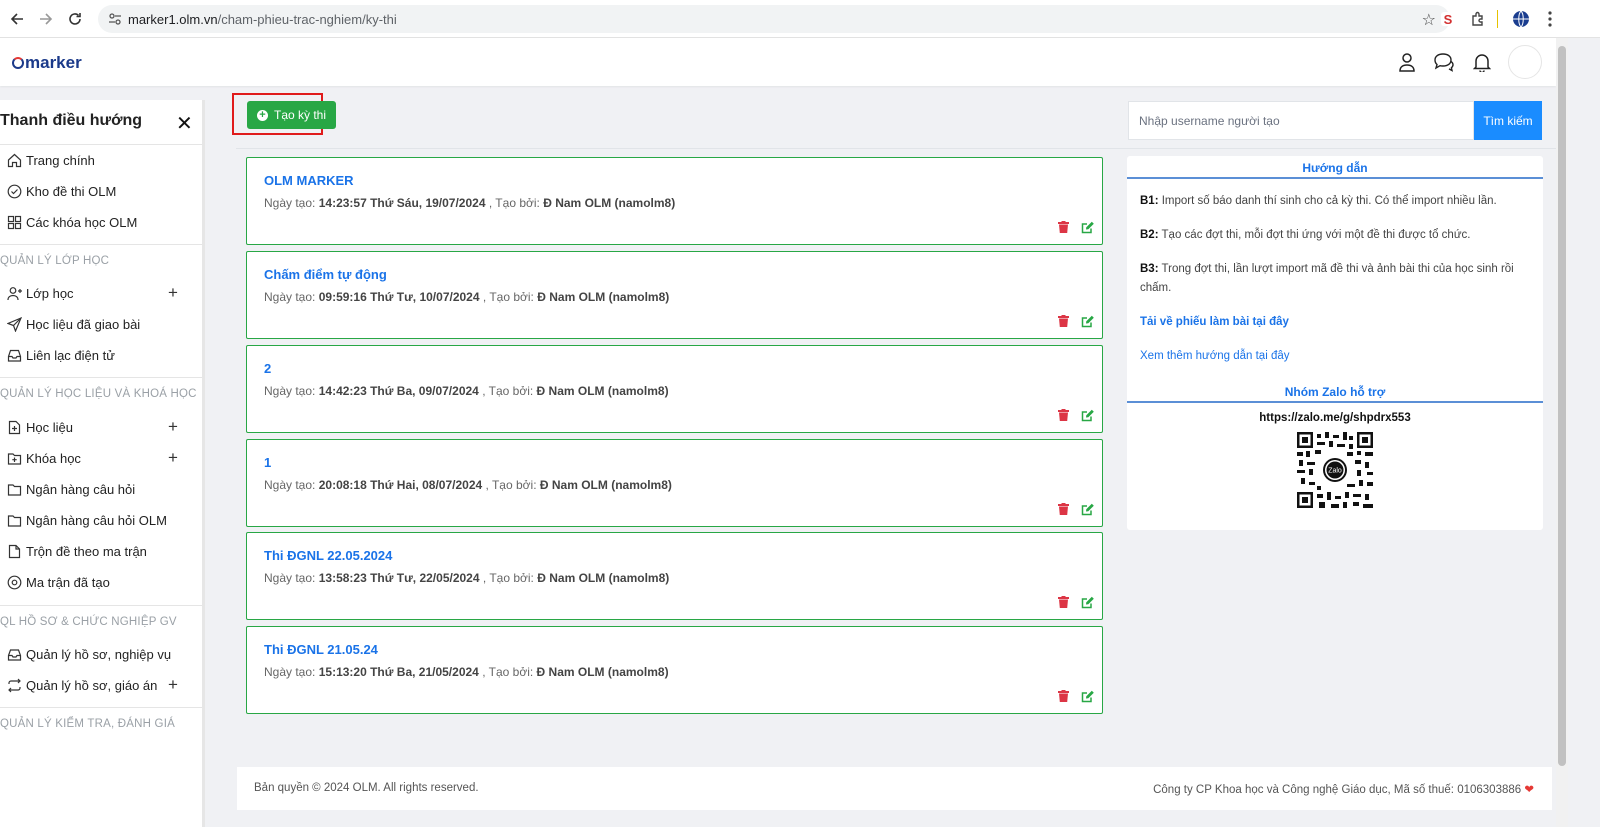 Image resolution: width=1600 pixels, height=827 pixels. What do you see at coordinates (1335, 168) in the screenshot?
I see `guide-title: Hướng dẫn` at bounding box center [1335, 168].